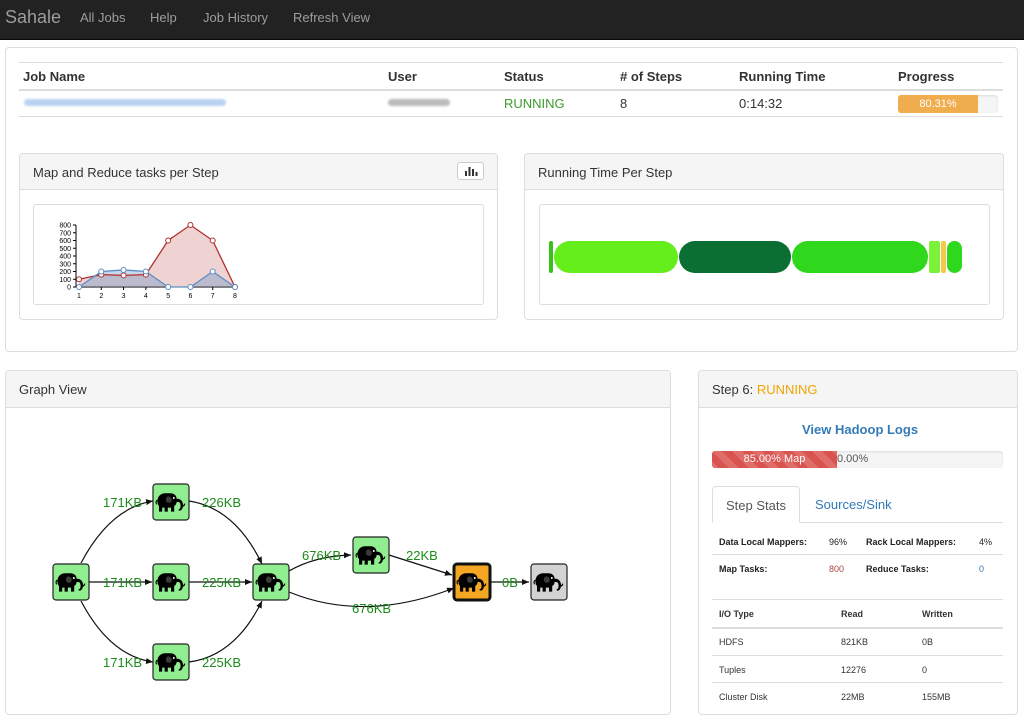 The height and width of the screenshot is (715, 1024). Describe the element at coordinates (33, 17) in the screenshot. I see `brand-logo: Sahale` at that location.